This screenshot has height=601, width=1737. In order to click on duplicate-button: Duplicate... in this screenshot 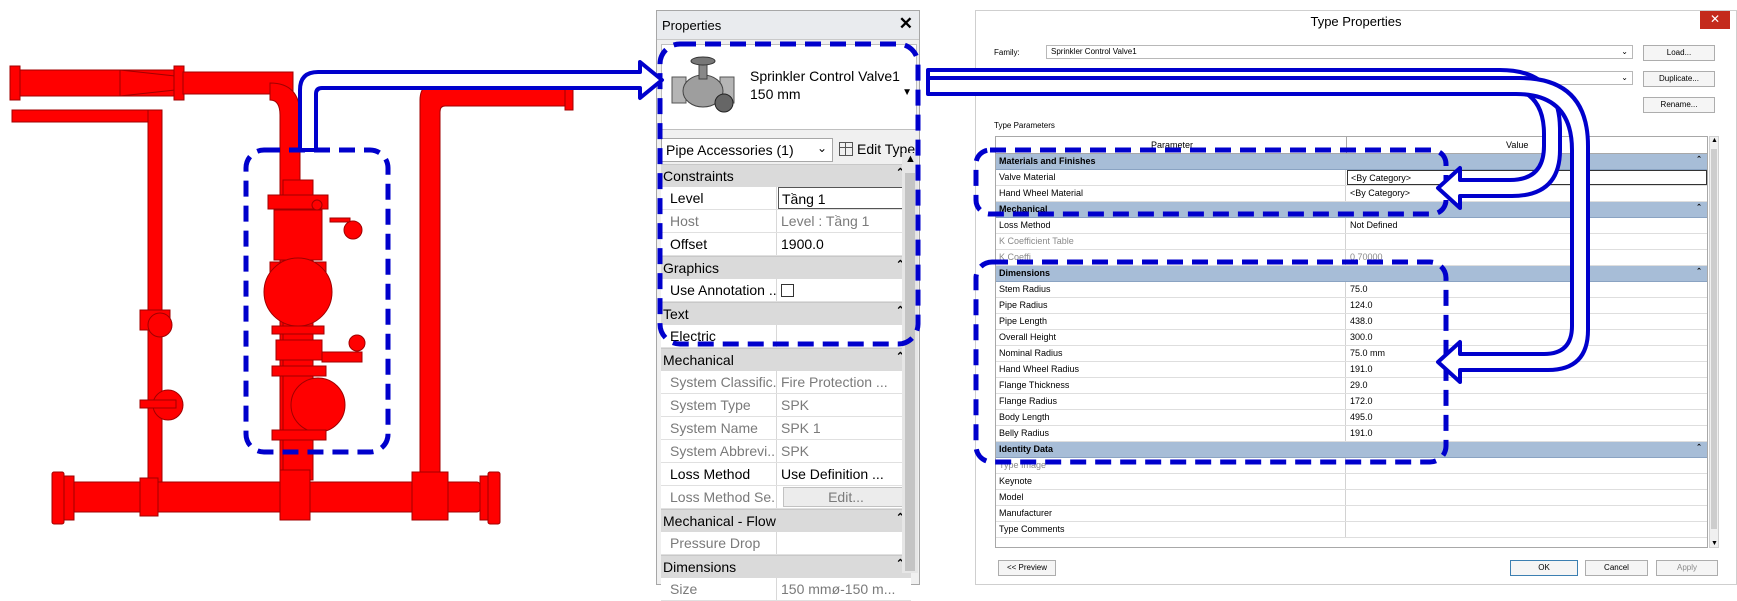, I will do `click(1679, 79)`.